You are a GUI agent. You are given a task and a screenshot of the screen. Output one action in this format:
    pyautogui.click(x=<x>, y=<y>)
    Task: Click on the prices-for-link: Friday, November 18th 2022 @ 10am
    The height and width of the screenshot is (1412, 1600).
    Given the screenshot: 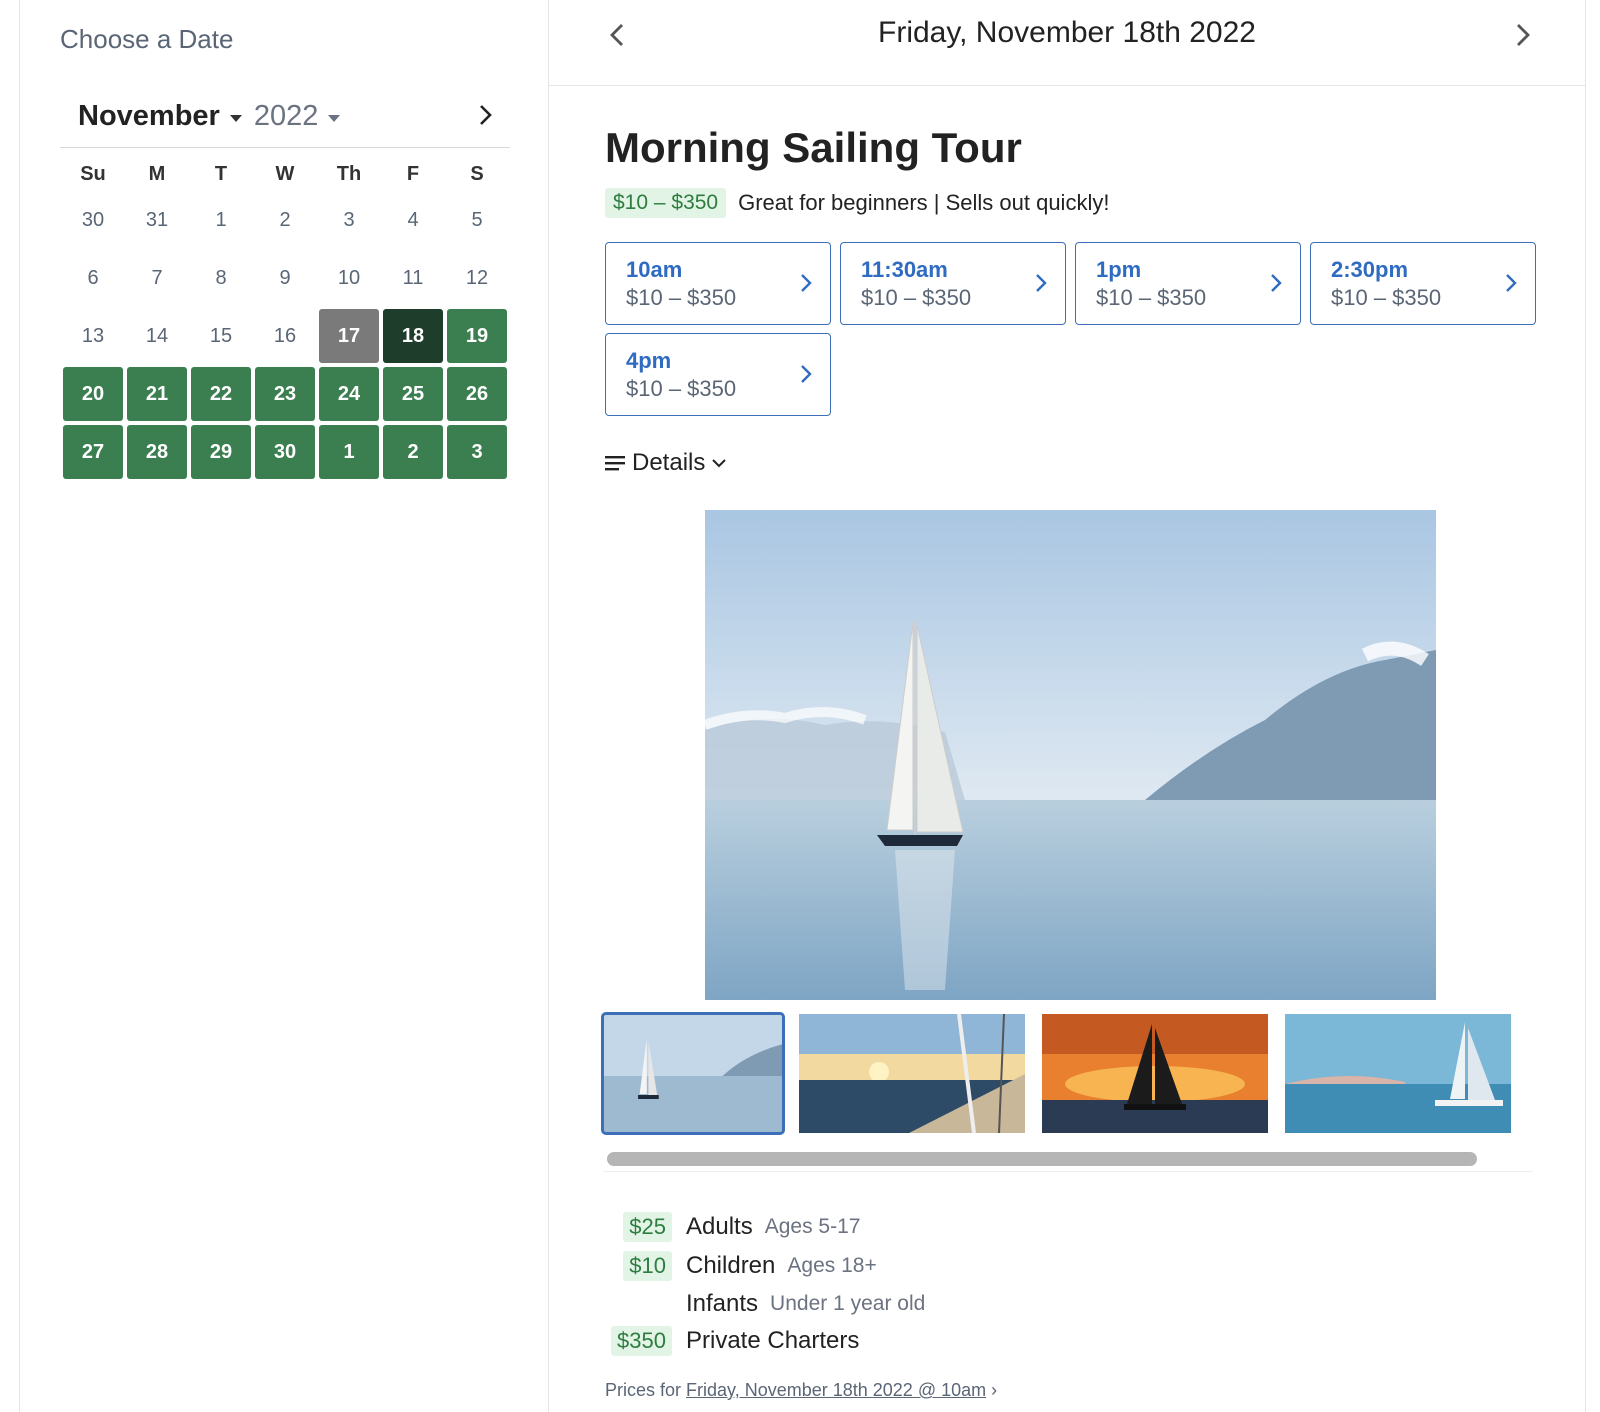 What is the action you would take?
    pyautogui.click(x=836, y=1390)
    